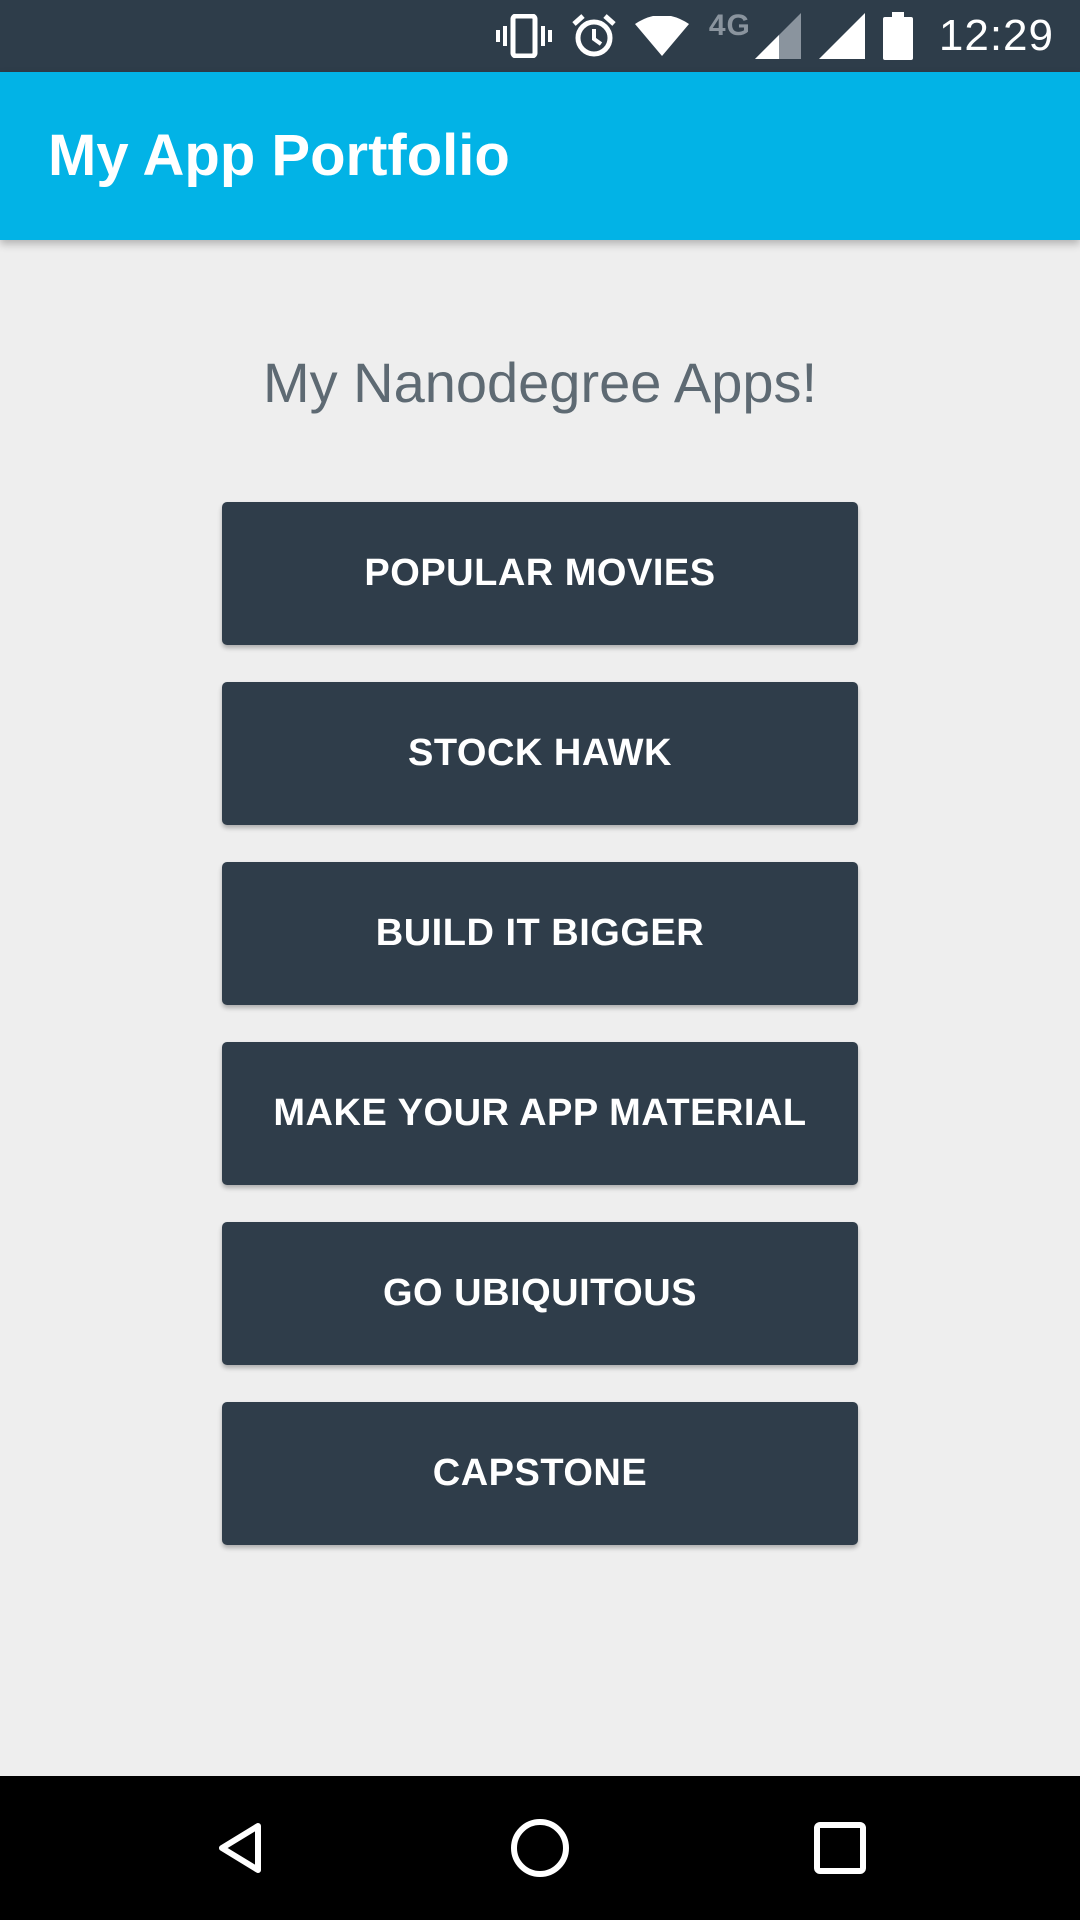  Describe the element at coordinates (594, 36) in the screenshot. I see `alarm-icon` at that location.